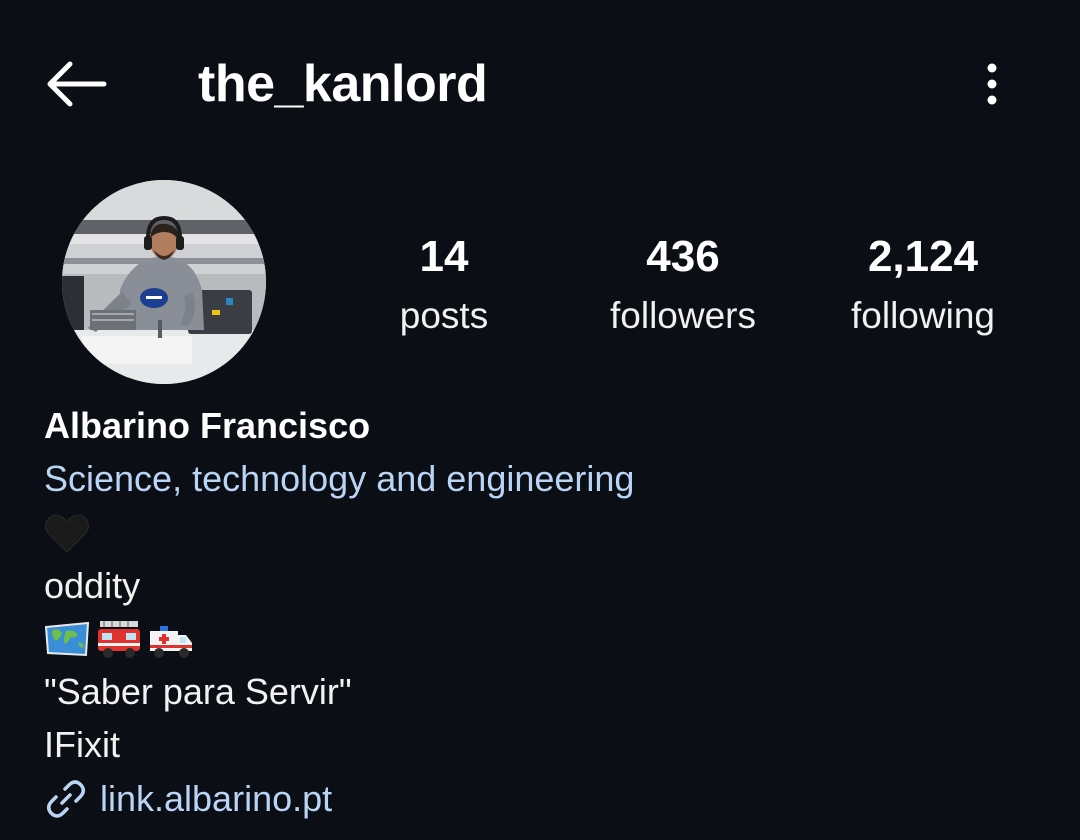 This screenshot has height=840, width=1080. I want to click on black-heart-icon, so click(67, 533).